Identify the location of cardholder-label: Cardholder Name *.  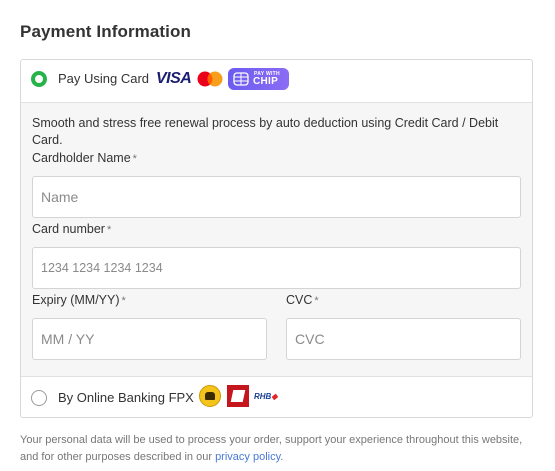
(84, 158).